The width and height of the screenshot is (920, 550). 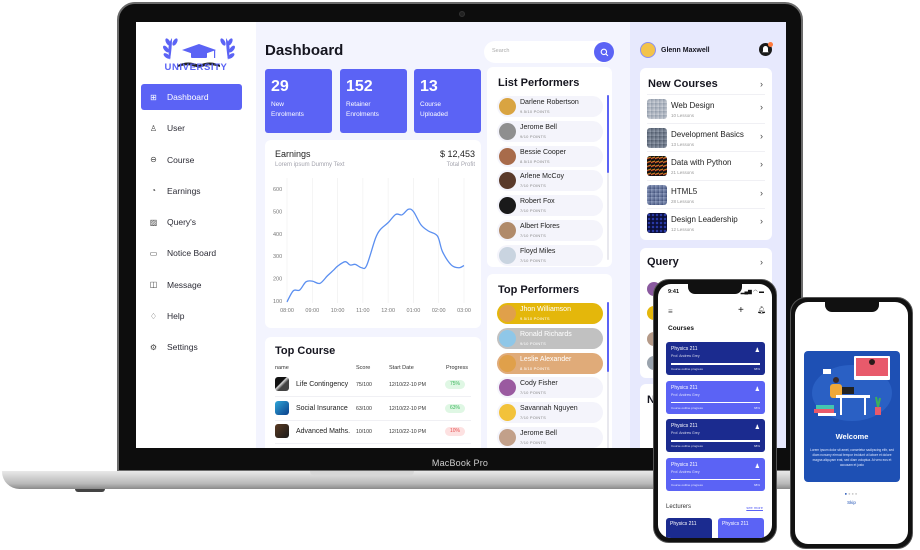 What do you see at coordinates (550, 388) in the screenshot?
I see `performer-item: Cody Fisher 7/10 POINTS` at bounding box center [550, 388].